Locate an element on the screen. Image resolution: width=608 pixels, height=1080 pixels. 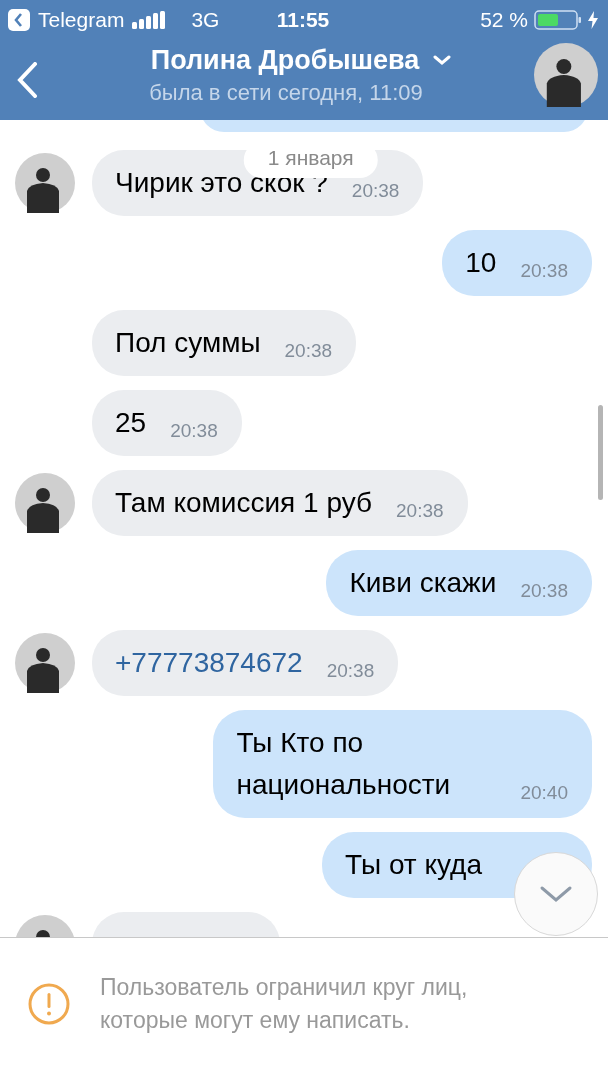
message-text: Киви скажи is located at coordinates (423, 583).